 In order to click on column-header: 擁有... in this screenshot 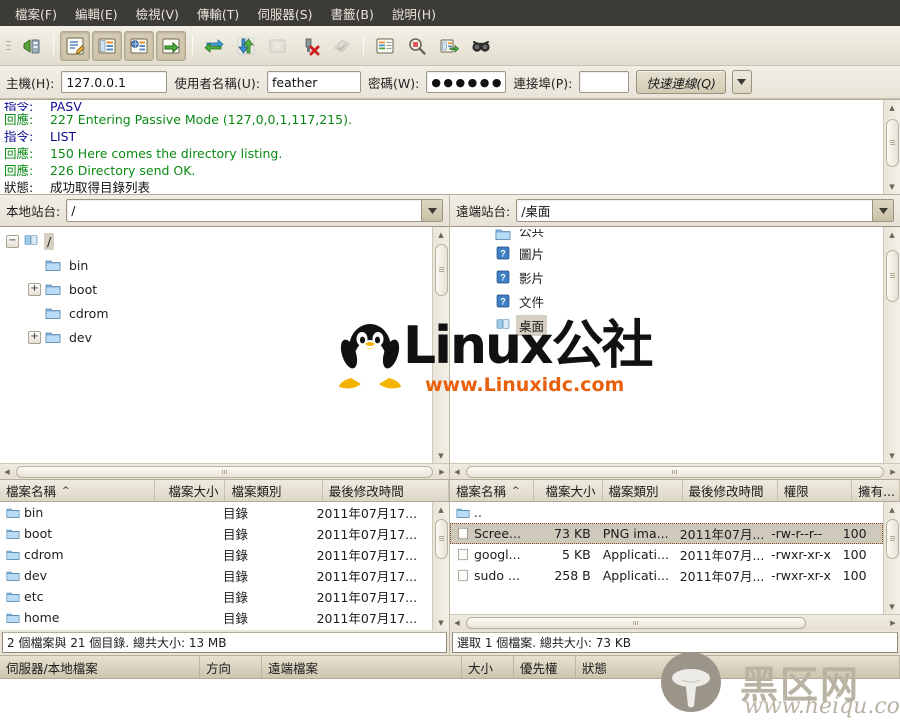, I will do `click(876, 490)`.